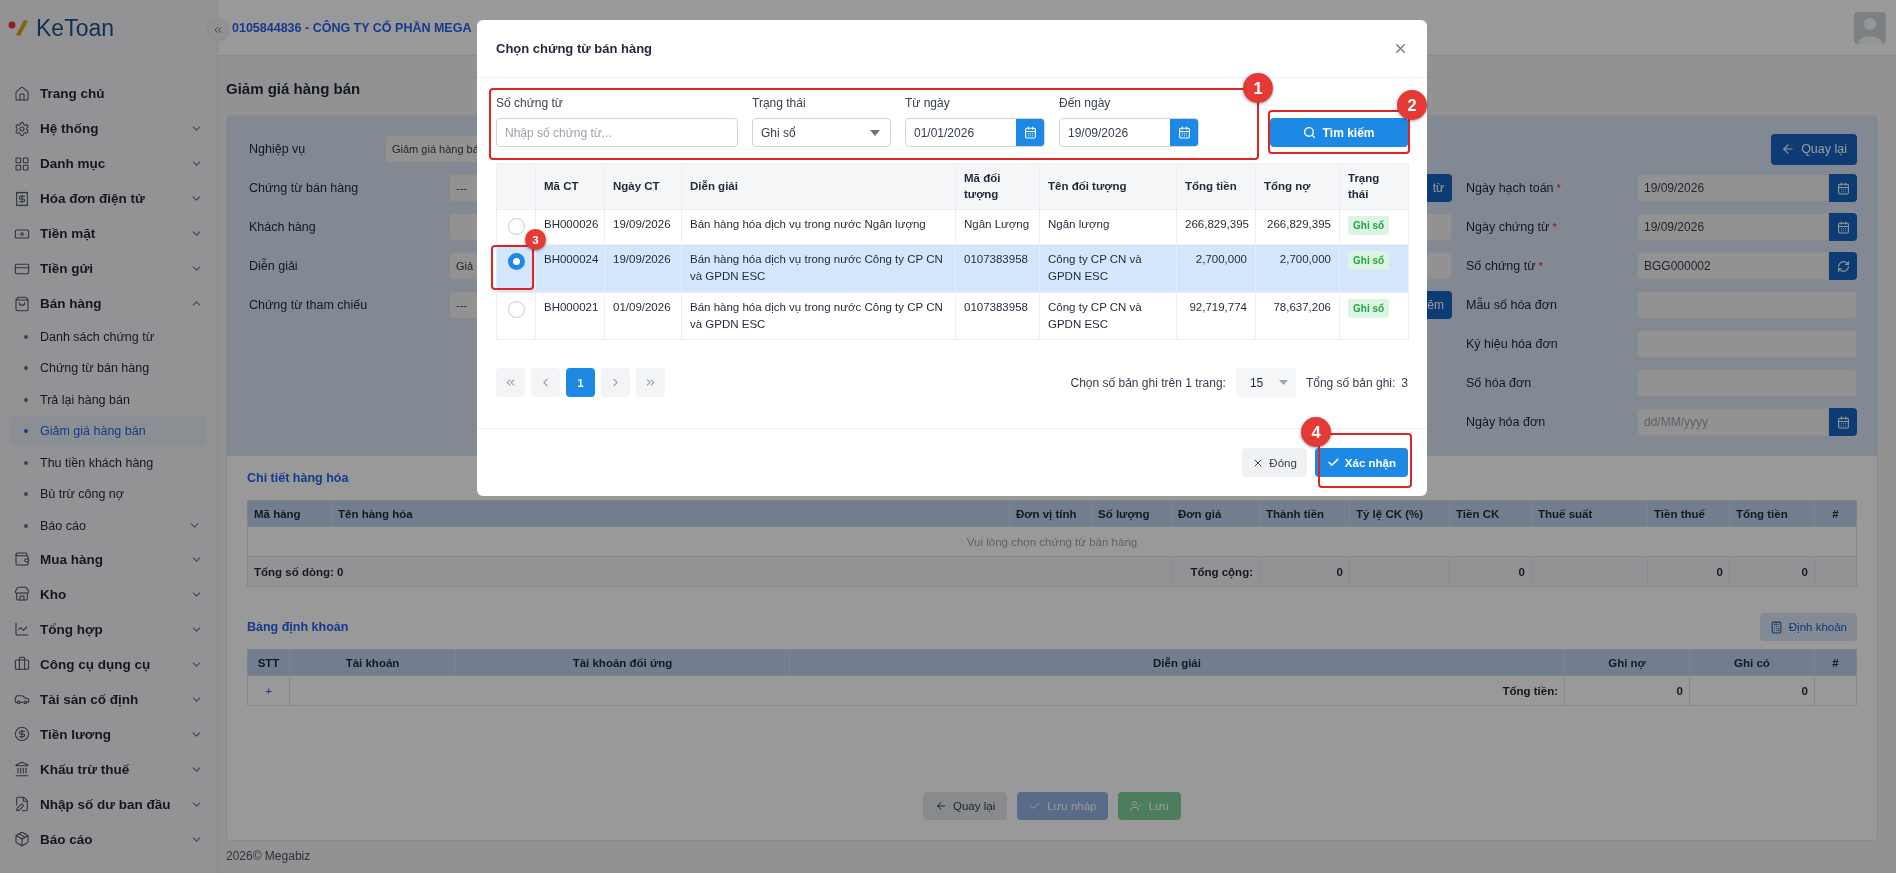  Describe the element at coordinates (997, 186) in the screenshot. I see `column-header: Mã đối tượng` at that location.